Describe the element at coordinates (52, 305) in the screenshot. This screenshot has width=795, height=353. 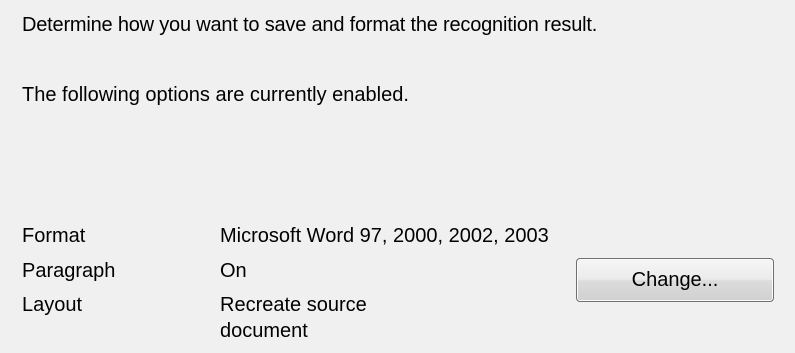
I see `layout-label: Layout` at that location.